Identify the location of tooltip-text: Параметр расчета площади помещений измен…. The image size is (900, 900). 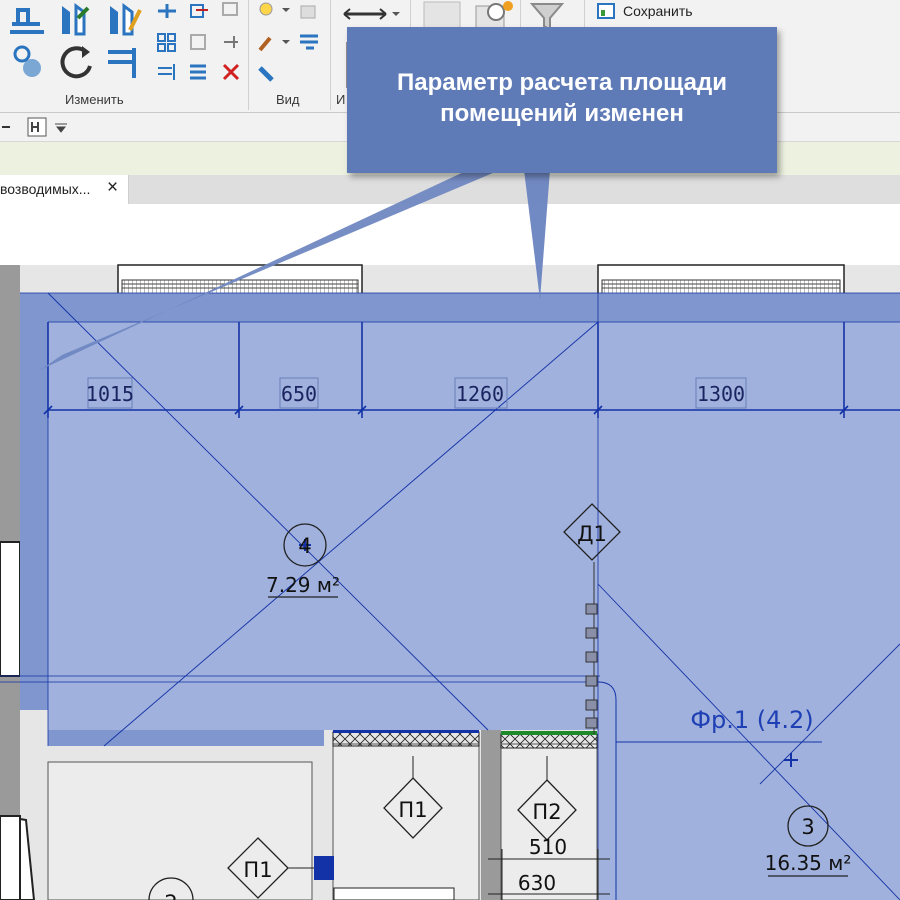
(562, 98).